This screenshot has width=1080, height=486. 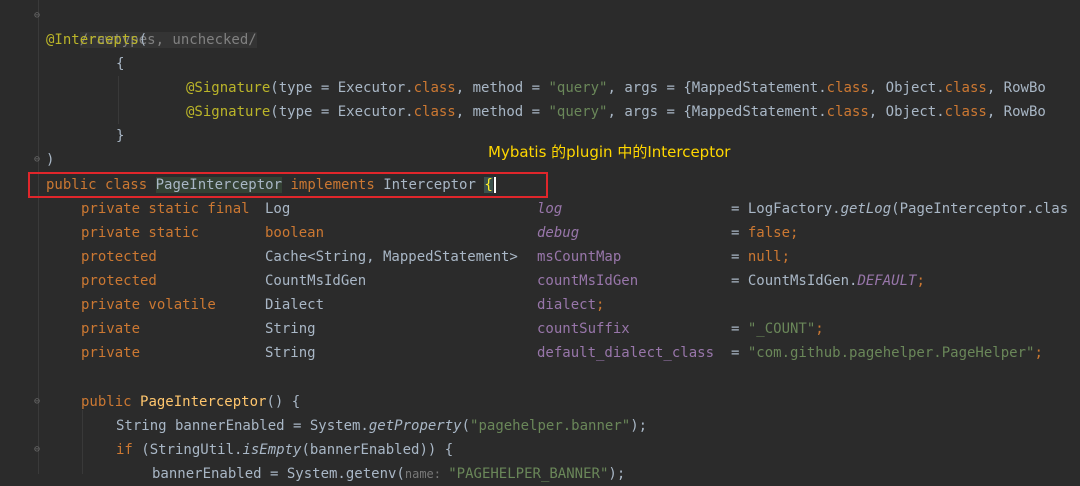 I want to click on annotation-intercepts: @Intercepts, so click(x=92, y=40).